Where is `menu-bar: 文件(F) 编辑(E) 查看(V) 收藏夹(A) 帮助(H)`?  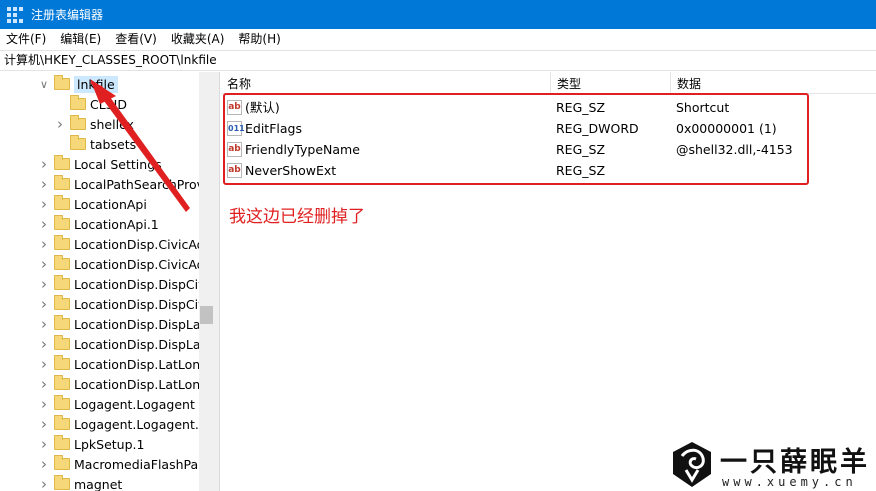
menu-bar: 文件(F) 编辑(E) 查看(V) 收藏夹(A) 帮助(H) is located at coordinates (438, 39).